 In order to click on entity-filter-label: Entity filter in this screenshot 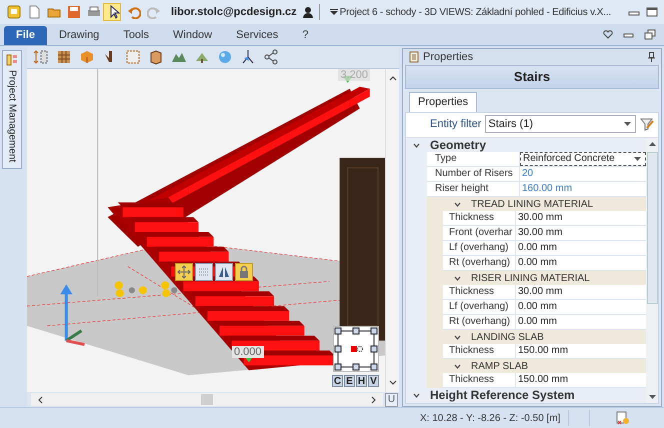, I will do `click(456, 124)`.